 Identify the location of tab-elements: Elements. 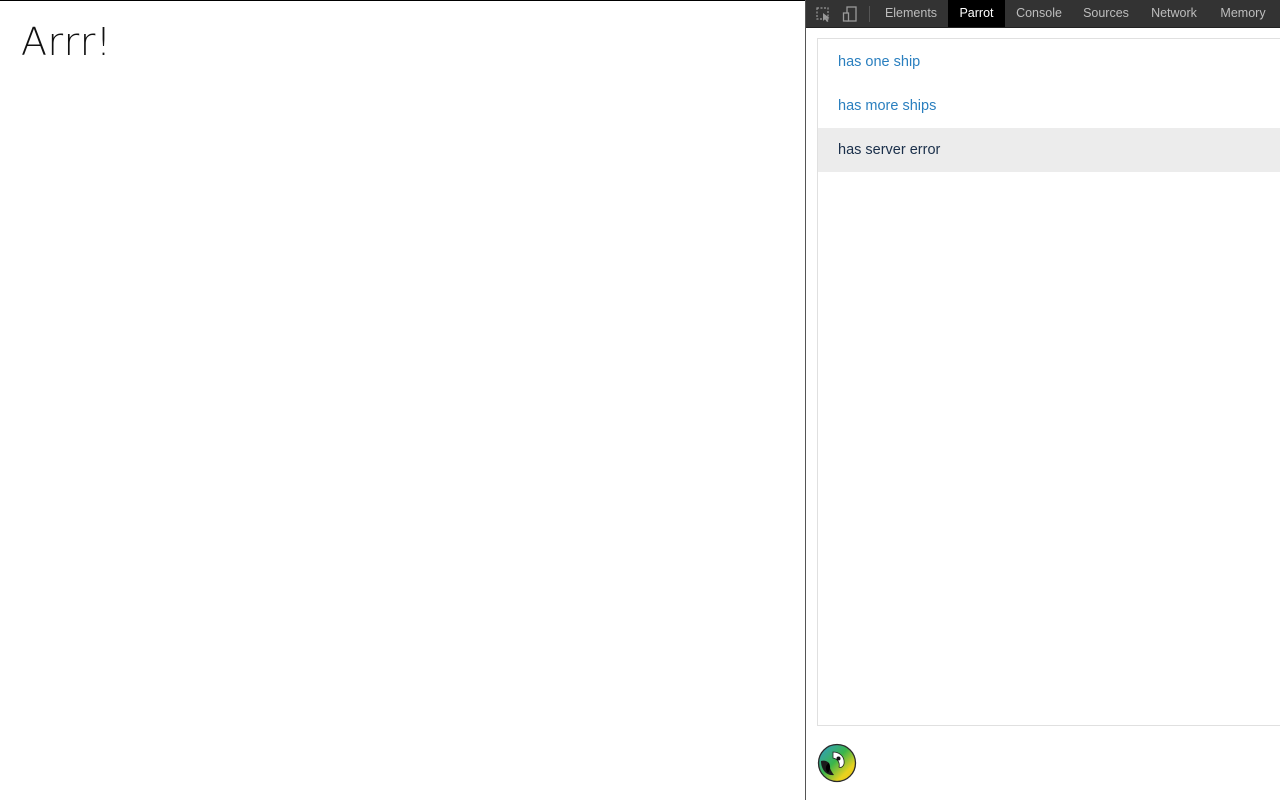
(911, 13).